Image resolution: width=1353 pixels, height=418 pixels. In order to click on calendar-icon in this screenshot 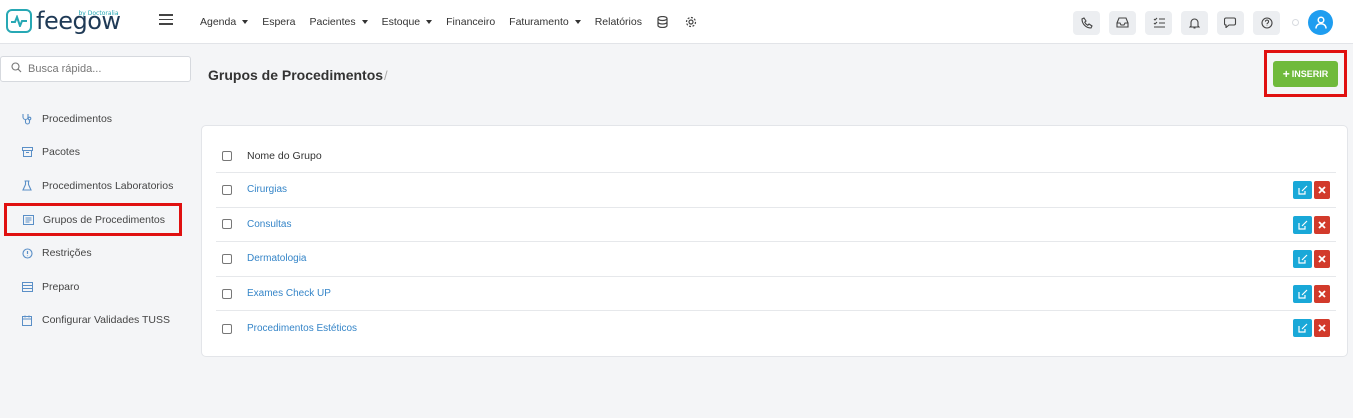, I will do `click(27, 320)`.